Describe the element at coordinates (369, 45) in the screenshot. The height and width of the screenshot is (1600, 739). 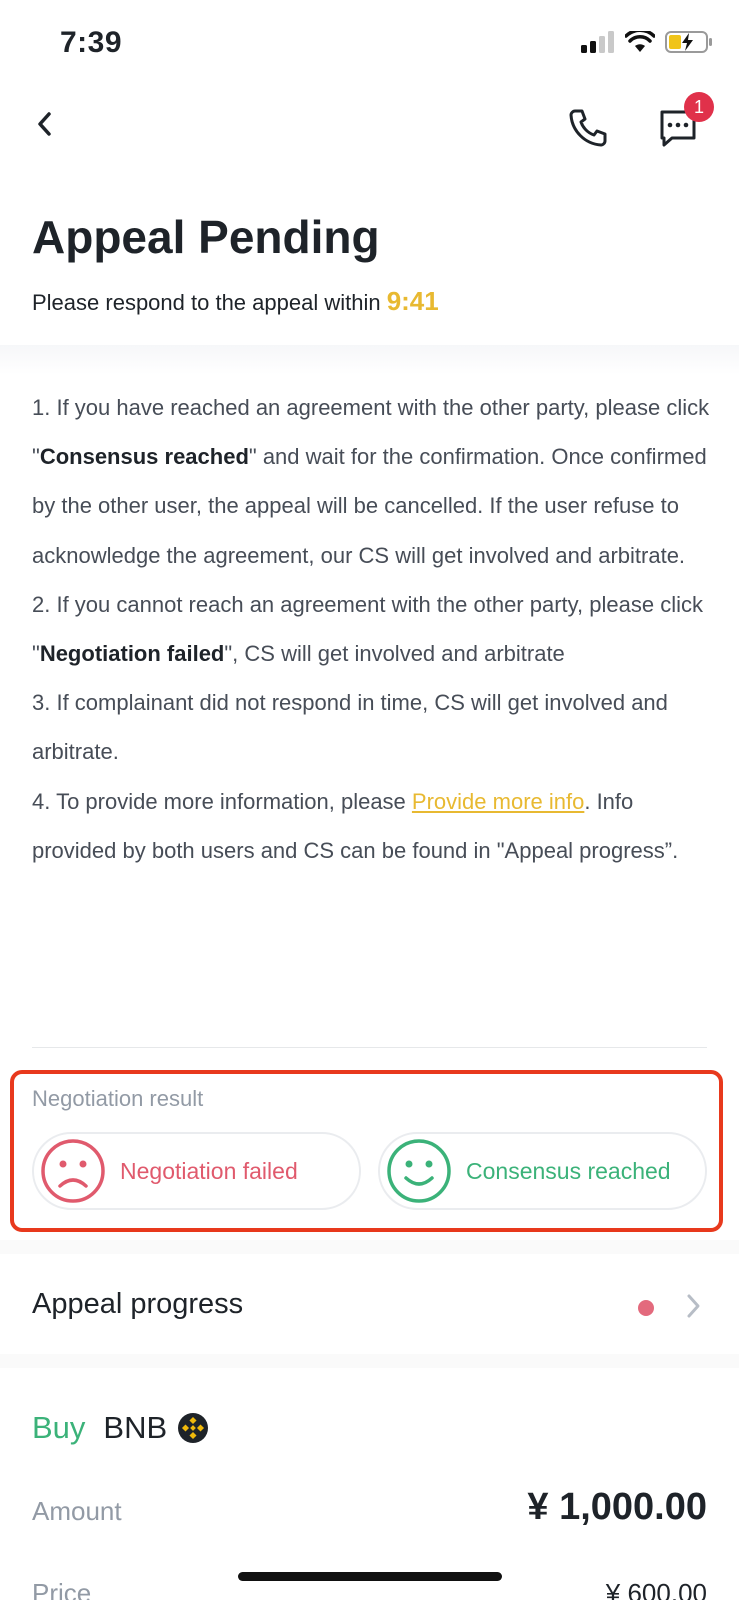
I see `status-bar: 7:39` at that location.